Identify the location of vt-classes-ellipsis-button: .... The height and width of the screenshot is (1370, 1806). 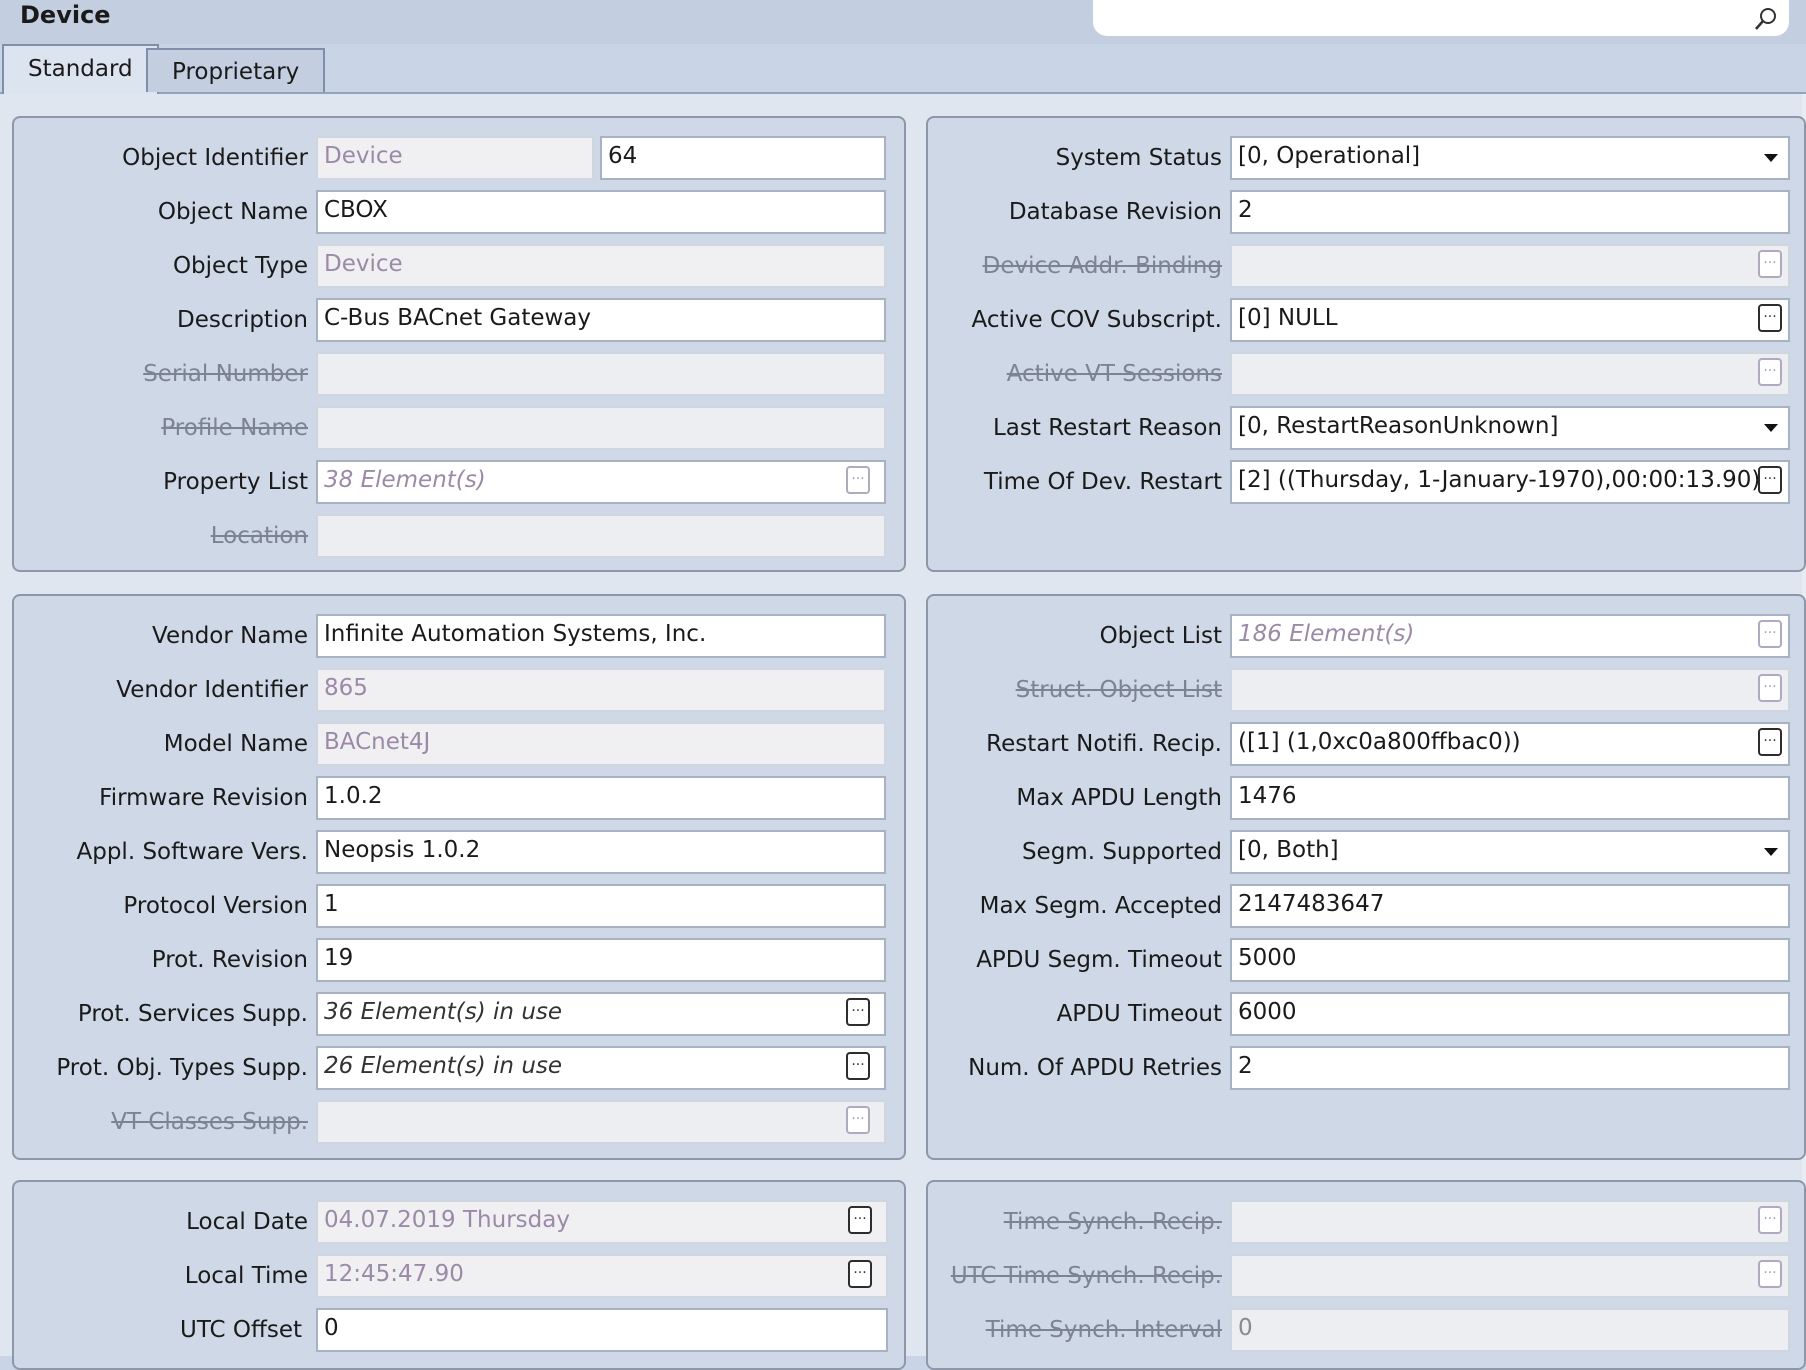
(858, 1120).